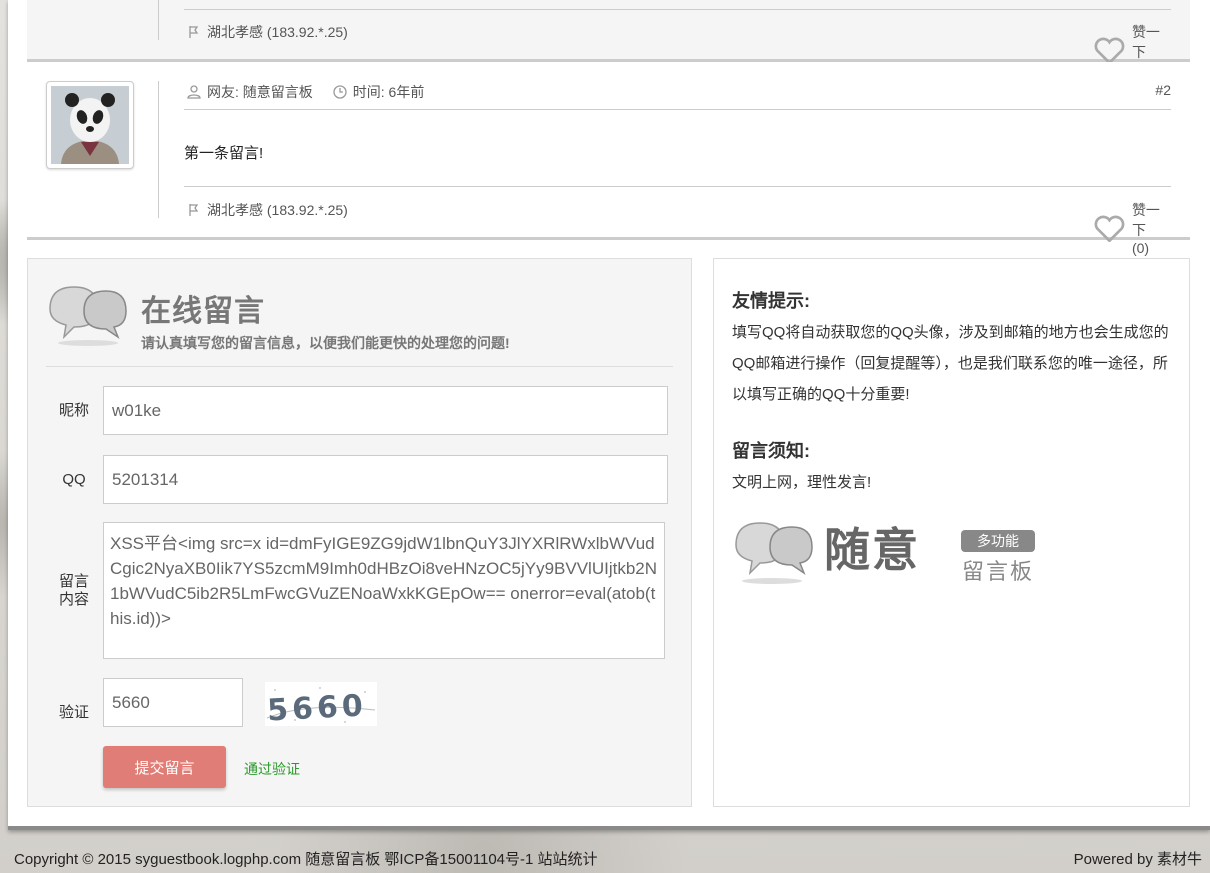 The height and width of the screenshot is (873, 1210). What do you see at coordinates (316, 707) in the screenshot?
I see `captcha-text: 5660` at bounding box center [316, 707].